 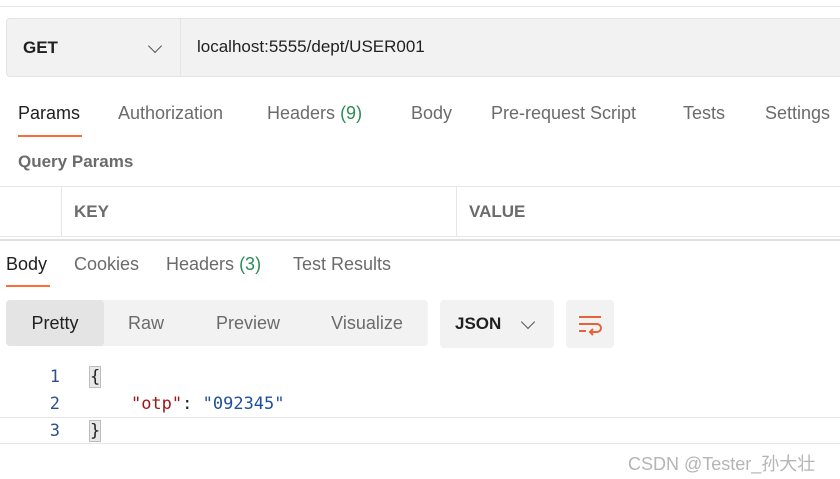 I want to click on query-params-table: KEY VALUE, so click(x=420, y=211).